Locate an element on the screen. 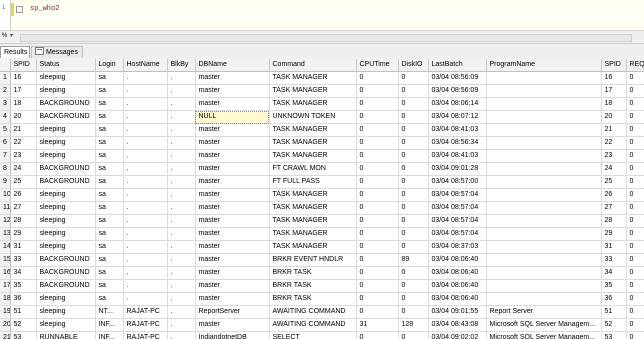 This screenshot has width=644, height=339. table-cell: RAJAT-PC is located at coordinates (145, 312).